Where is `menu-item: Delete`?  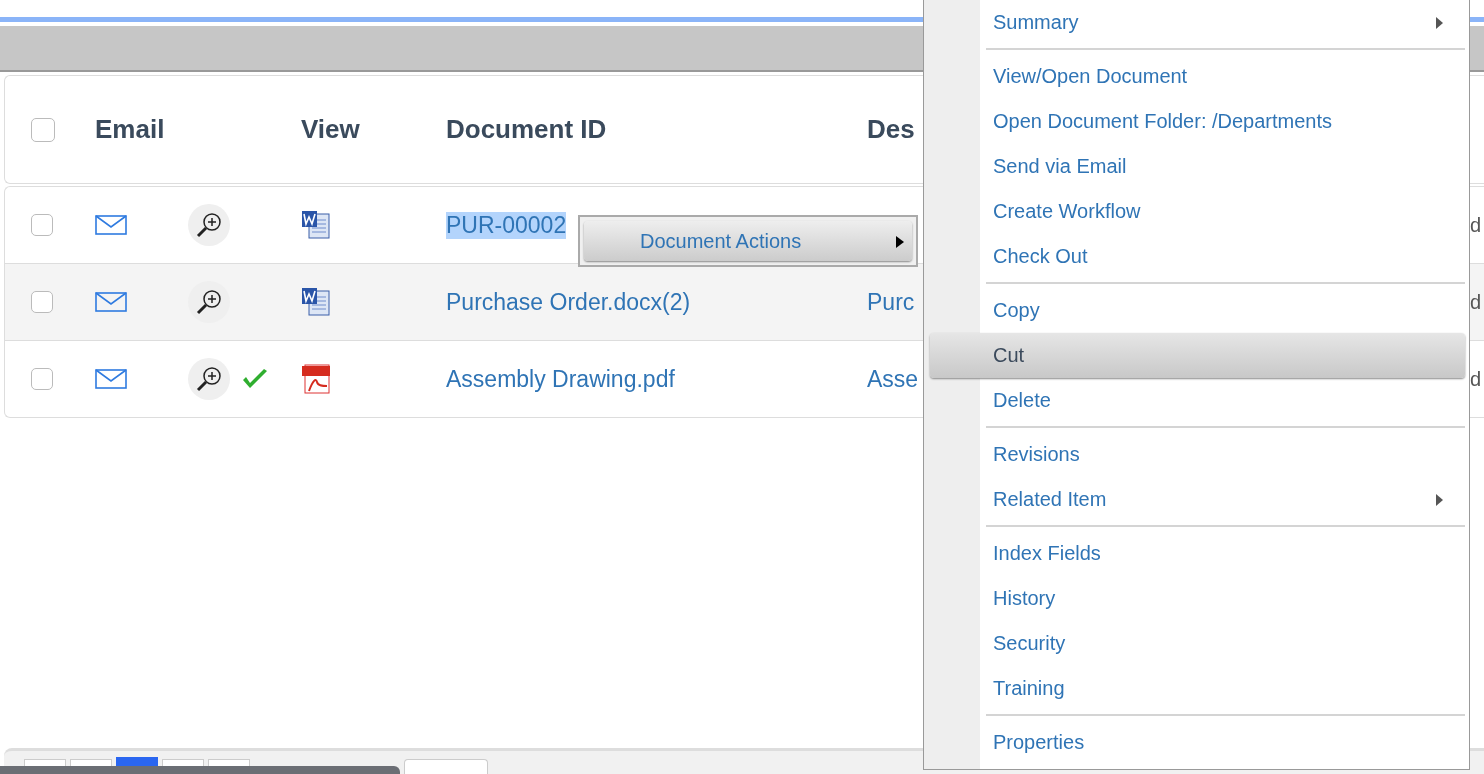
menu-item: Delete is located at coordinates (1197, 400).